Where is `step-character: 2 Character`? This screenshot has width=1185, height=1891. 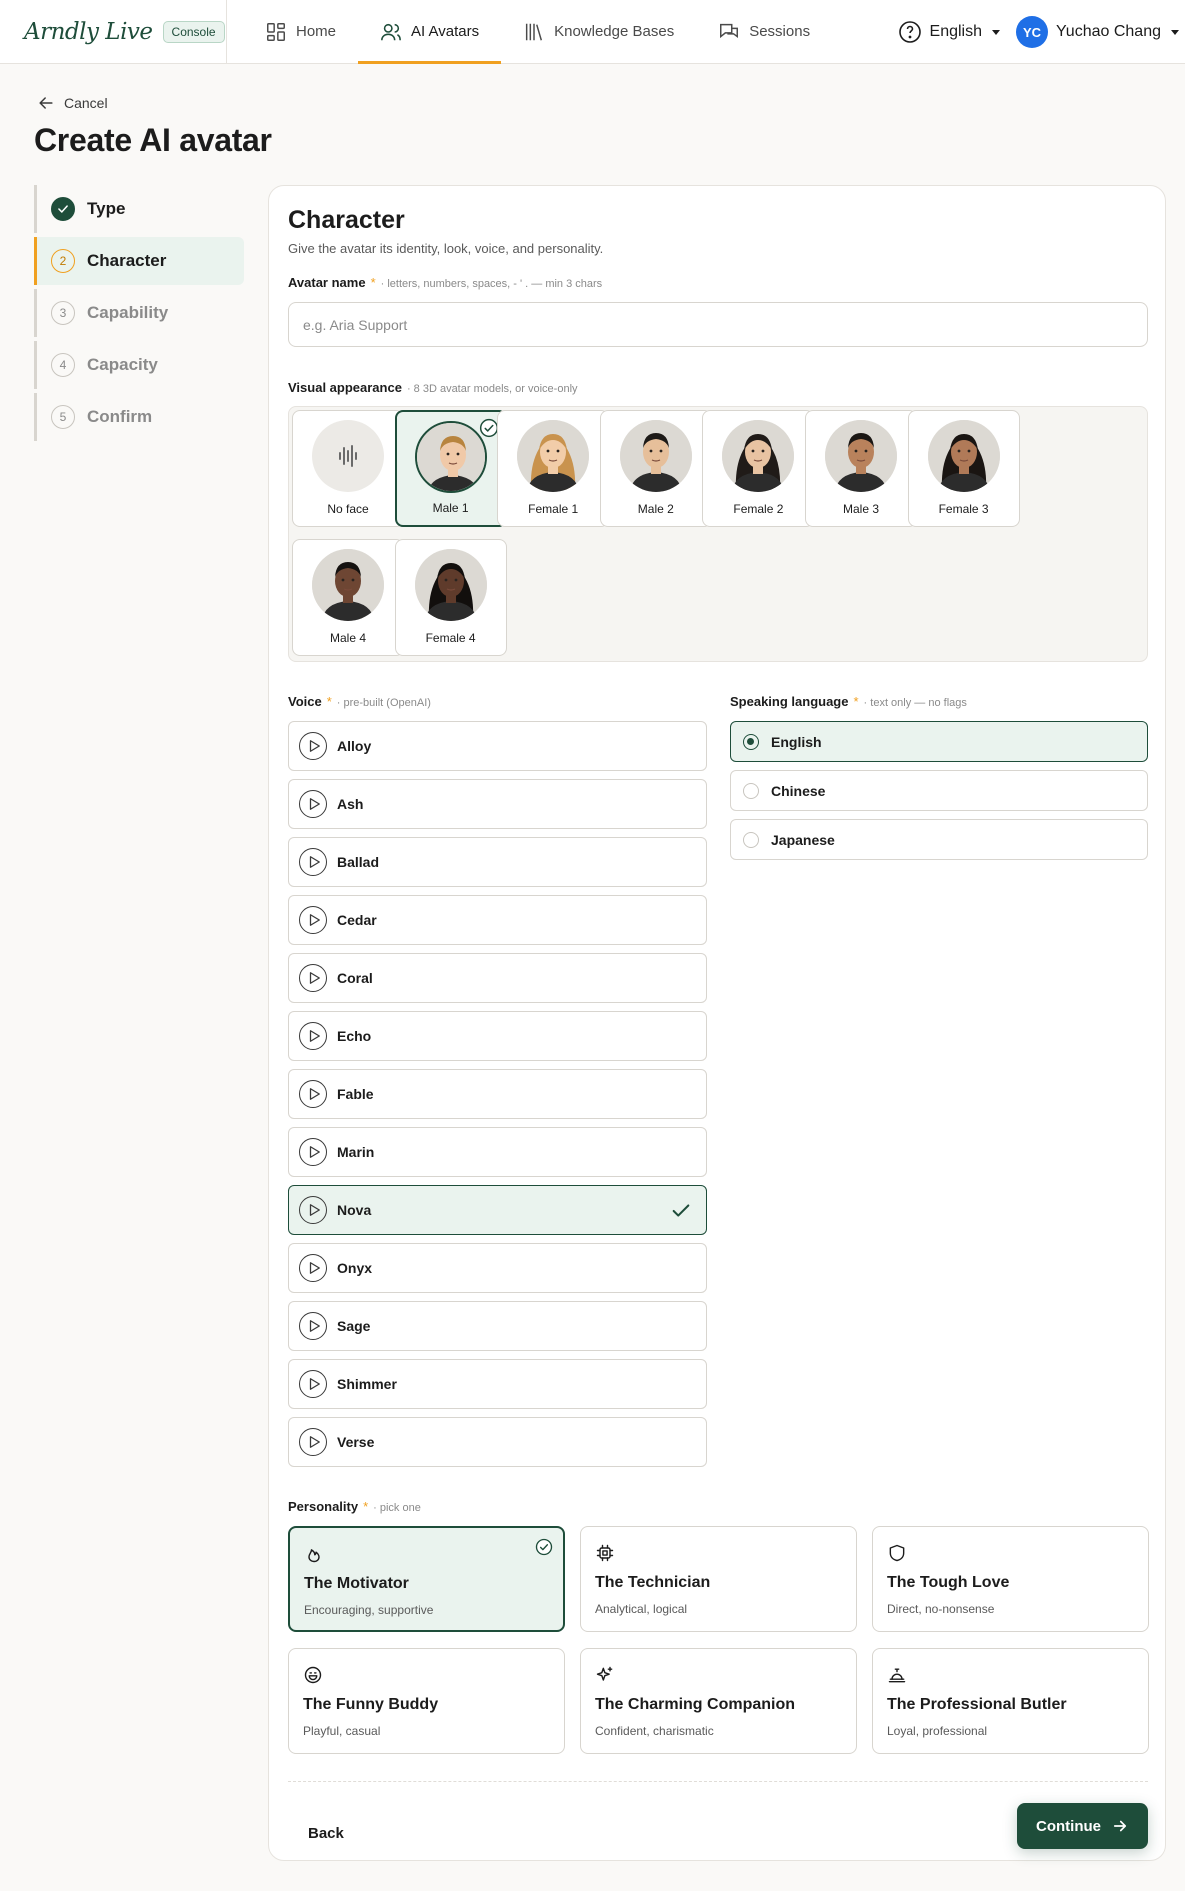 step-character: 2 Character is located at coordinates (139, 261).